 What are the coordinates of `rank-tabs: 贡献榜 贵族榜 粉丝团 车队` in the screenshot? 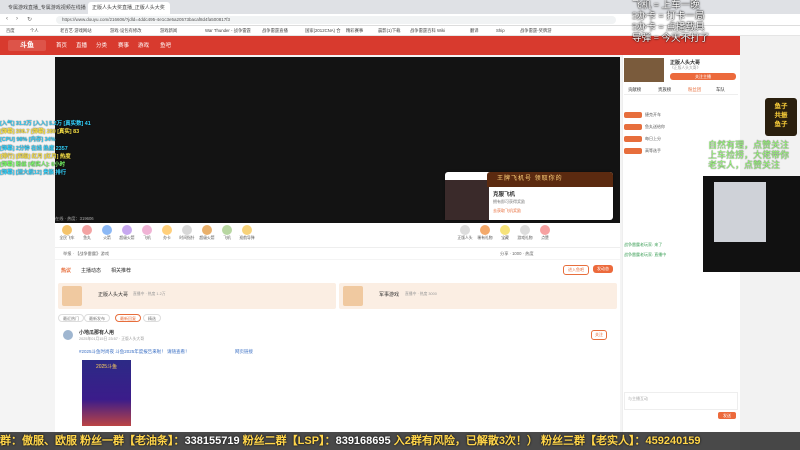 It's located at (681, 90).